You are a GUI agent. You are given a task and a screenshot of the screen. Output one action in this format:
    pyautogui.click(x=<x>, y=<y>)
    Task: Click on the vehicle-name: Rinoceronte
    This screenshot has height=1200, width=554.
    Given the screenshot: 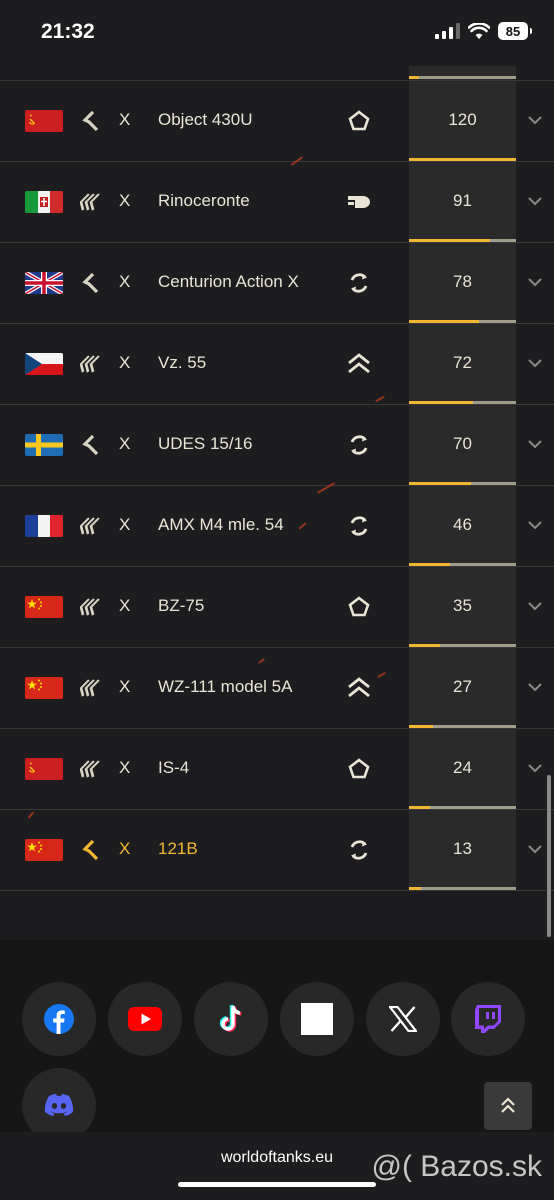 What is the action you would take?
    pyautogui.click(x=204, y=200)
    